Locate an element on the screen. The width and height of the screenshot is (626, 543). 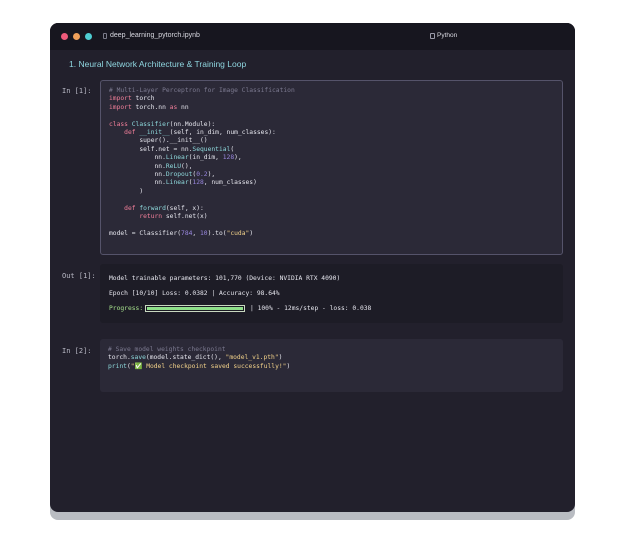
code-text: torch is located at coordinates (143, 99).